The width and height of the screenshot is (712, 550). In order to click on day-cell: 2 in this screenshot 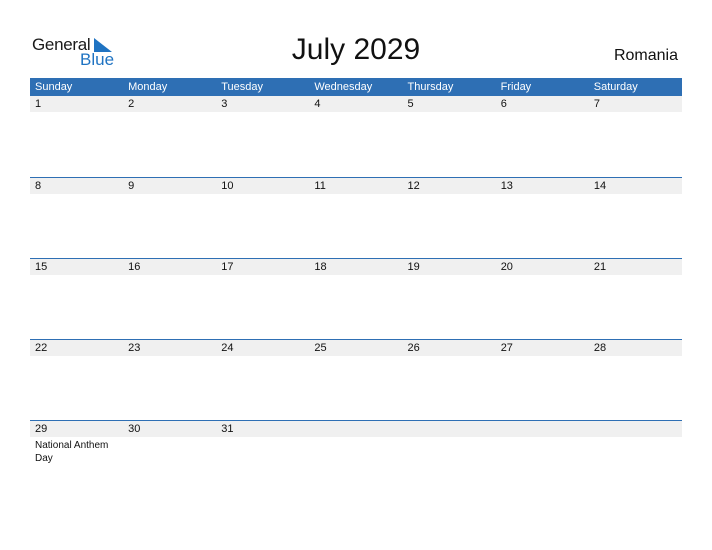, I will do `click(169, 135)`.